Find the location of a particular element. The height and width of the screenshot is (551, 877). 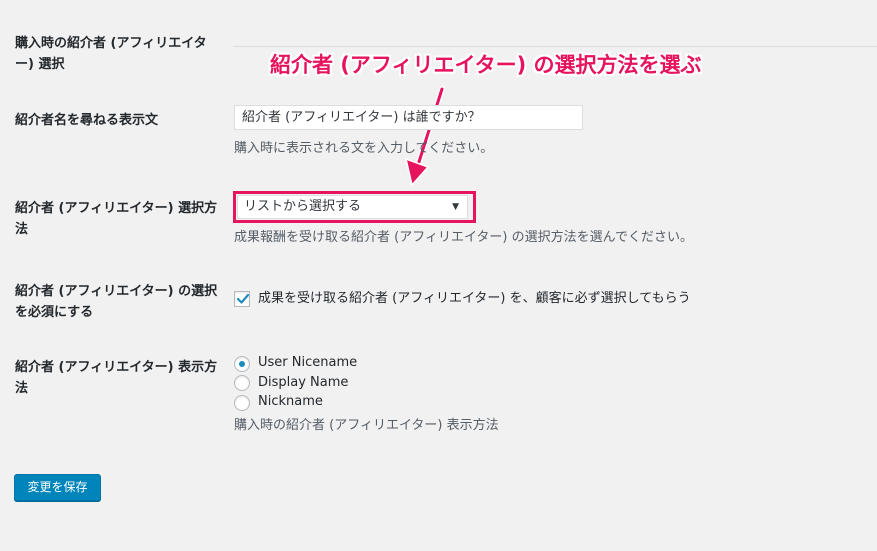

display-method-description: 購入時の紹介者 (アフィリエイター) 表示方法 is located at coordinates (366, 425).